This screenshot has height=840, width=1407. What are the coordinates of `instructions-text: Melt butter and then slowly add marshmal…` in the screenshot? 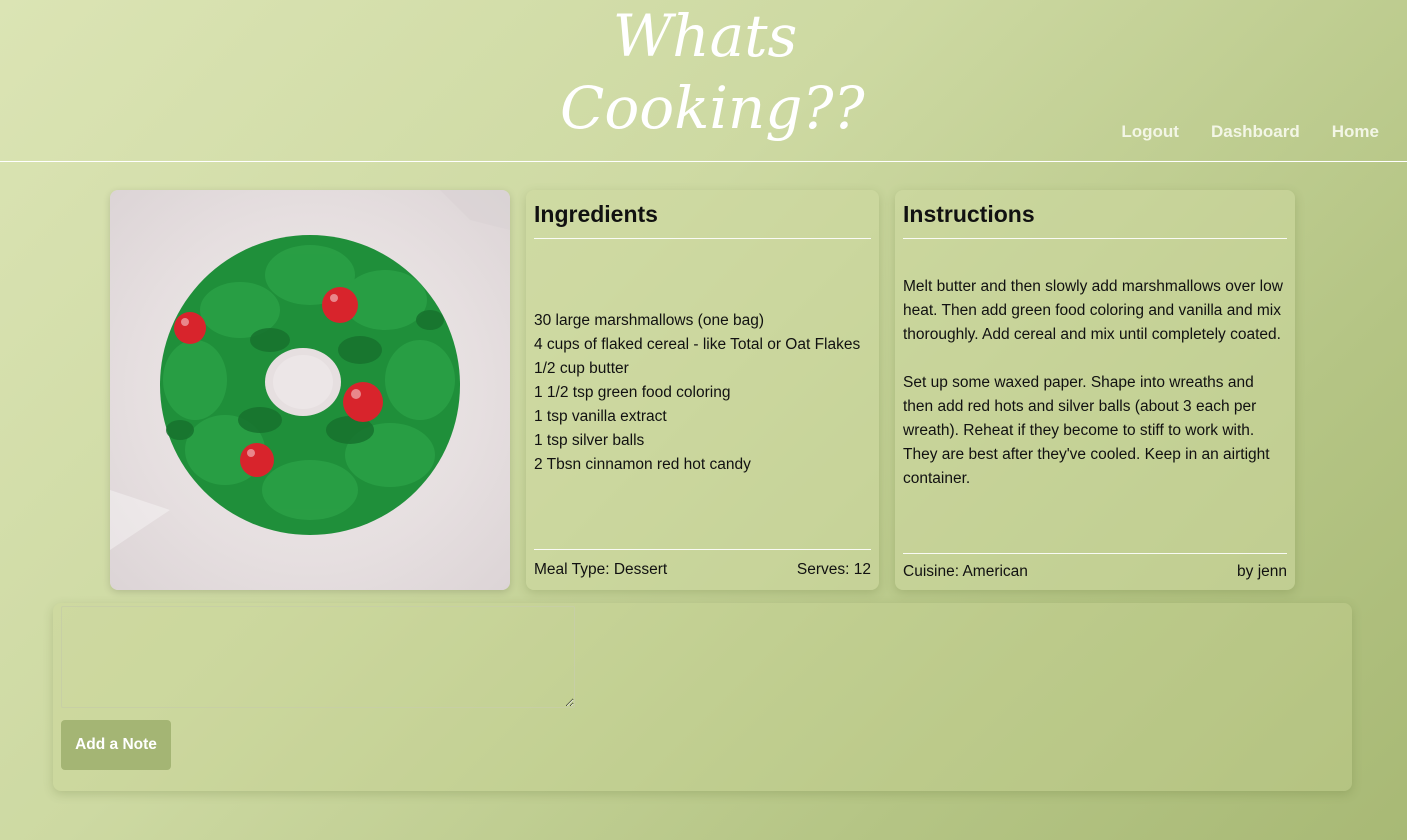 It's located at (1095, 383).